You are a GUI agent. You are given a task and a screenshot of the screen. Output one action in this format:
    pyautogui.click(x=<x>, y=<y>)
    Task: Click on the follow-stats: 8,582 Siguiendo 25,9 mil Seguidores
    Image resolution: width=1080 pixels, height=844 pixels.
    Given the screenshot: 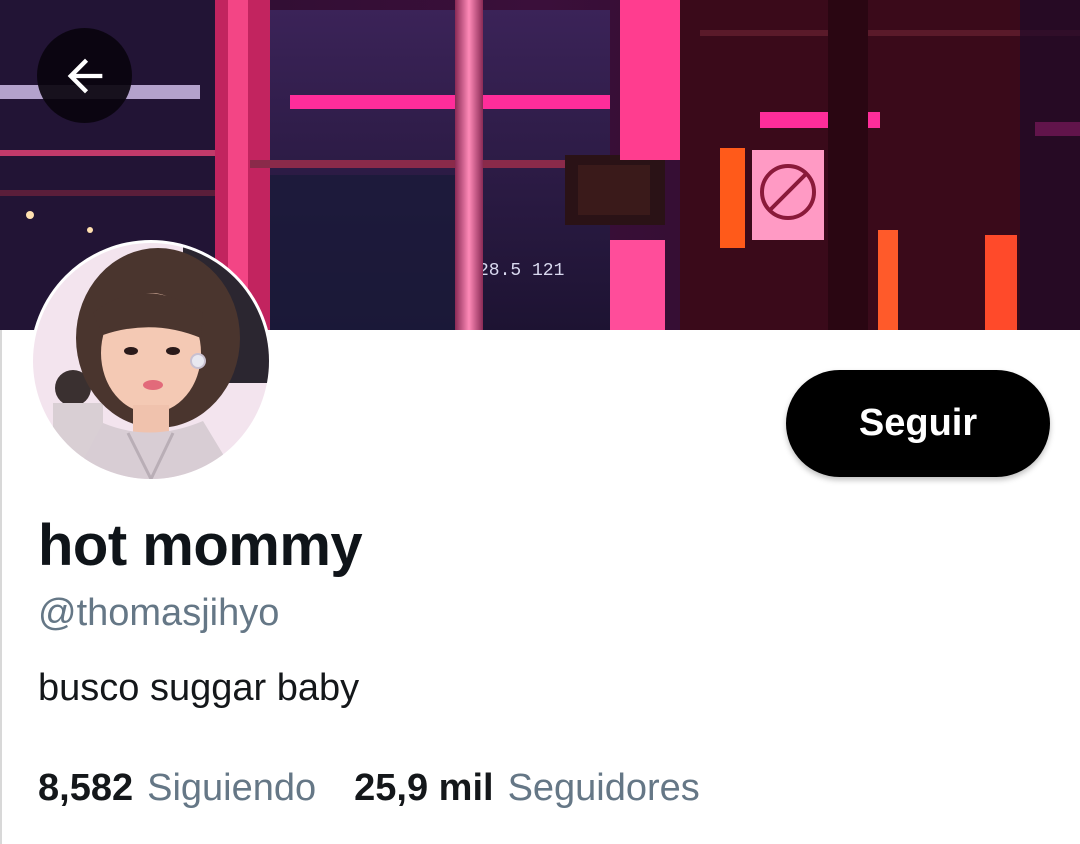 What is the action you would take?
    pyautogui.click(x=369, y=788)
    